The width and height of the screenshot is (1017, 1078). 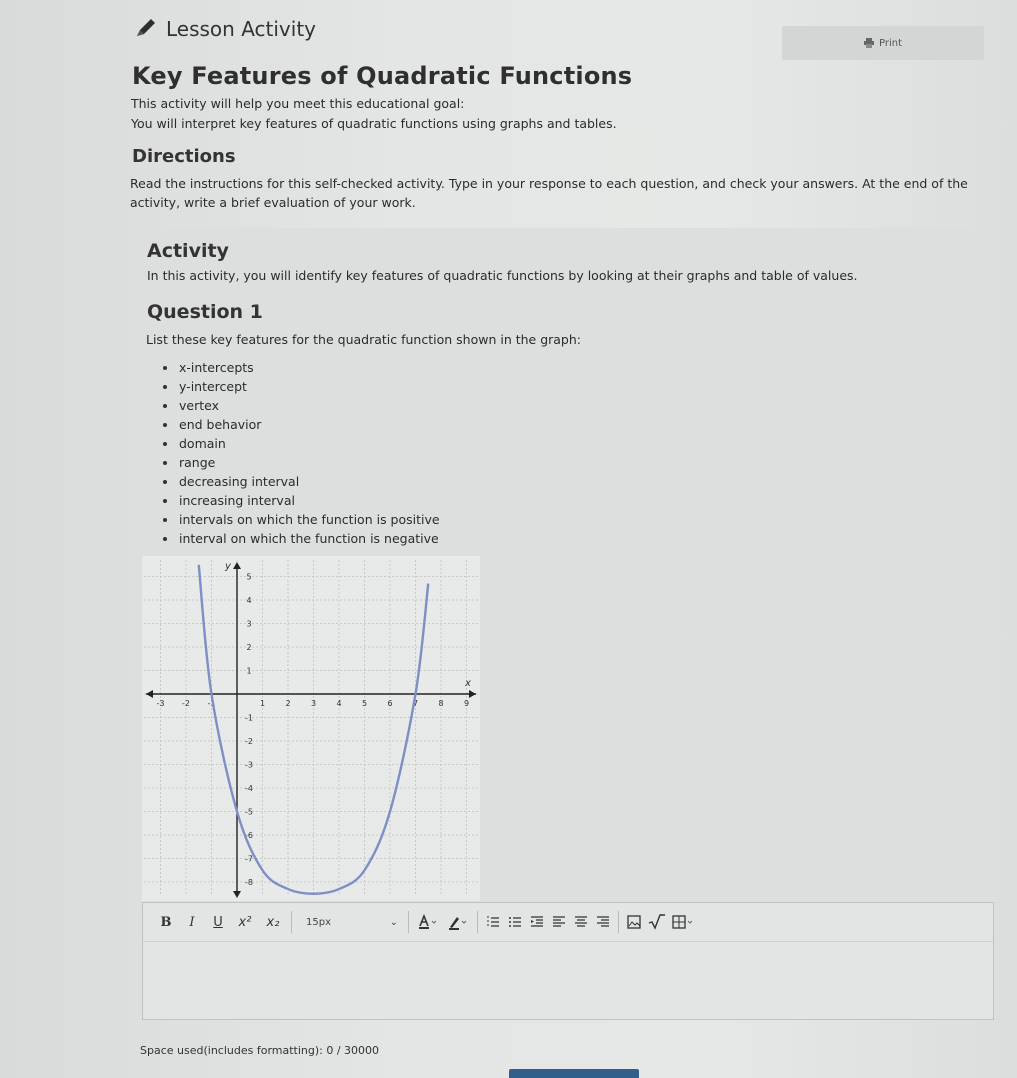 What do you see at coordinates (218, 922) in the screenshot?
I see `underline-button: U` at bounding box center [218, 922].